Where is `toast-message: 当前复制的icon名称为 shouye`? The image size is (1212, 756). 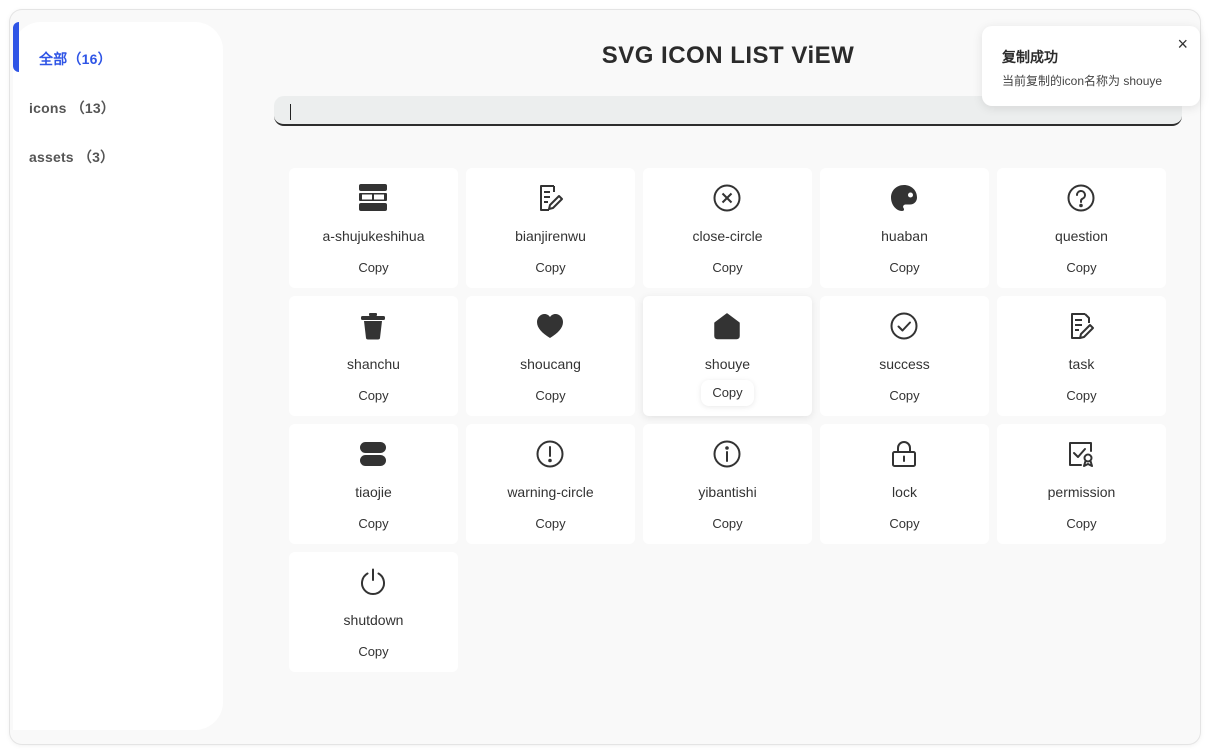 toast-message: 当前复制的icon名称为 shouye is located at coordinates (1082, 81).